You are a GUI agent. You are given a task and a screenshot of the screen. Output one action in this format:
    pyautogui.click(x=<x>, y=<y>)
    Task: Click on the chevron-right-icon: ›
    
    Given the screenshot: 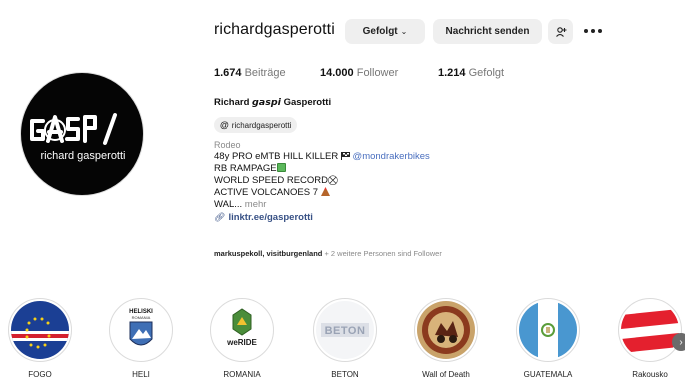 What is the action you would take?
    pyautogui.click(x=678, y=342)
    